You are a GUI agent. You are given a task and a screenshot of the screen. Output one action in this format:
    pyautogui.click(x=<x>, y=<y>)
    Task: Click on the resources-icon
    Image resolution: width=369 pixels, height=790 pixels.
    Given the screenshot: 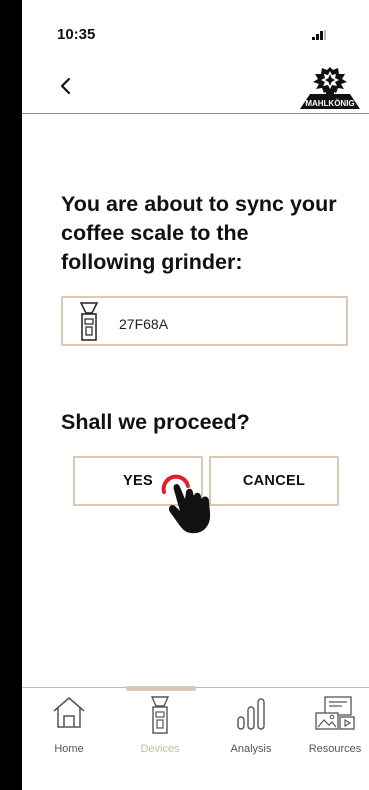 What is the action you would take?
    pyautogui.click(x=335, y=713)
    